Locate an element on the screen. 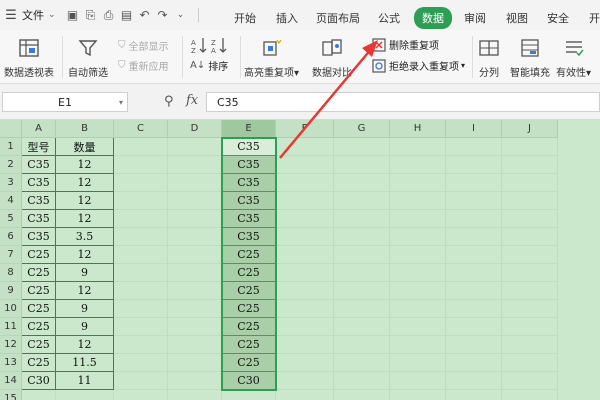 The width and height of the screenshot is (600, 400). sort-button: A↓ 排序 is located at coordinates (209, 65).